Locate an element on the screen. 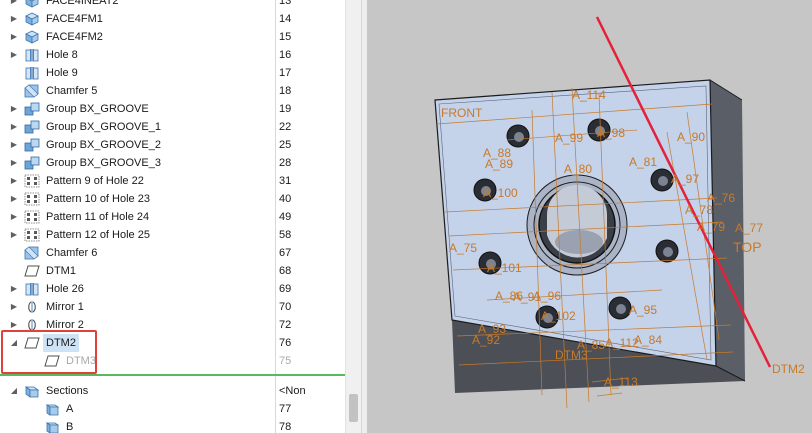 This screenshot has width=812, height=433. annotation-a-77: A_77 is located at coordinates (749, 228).